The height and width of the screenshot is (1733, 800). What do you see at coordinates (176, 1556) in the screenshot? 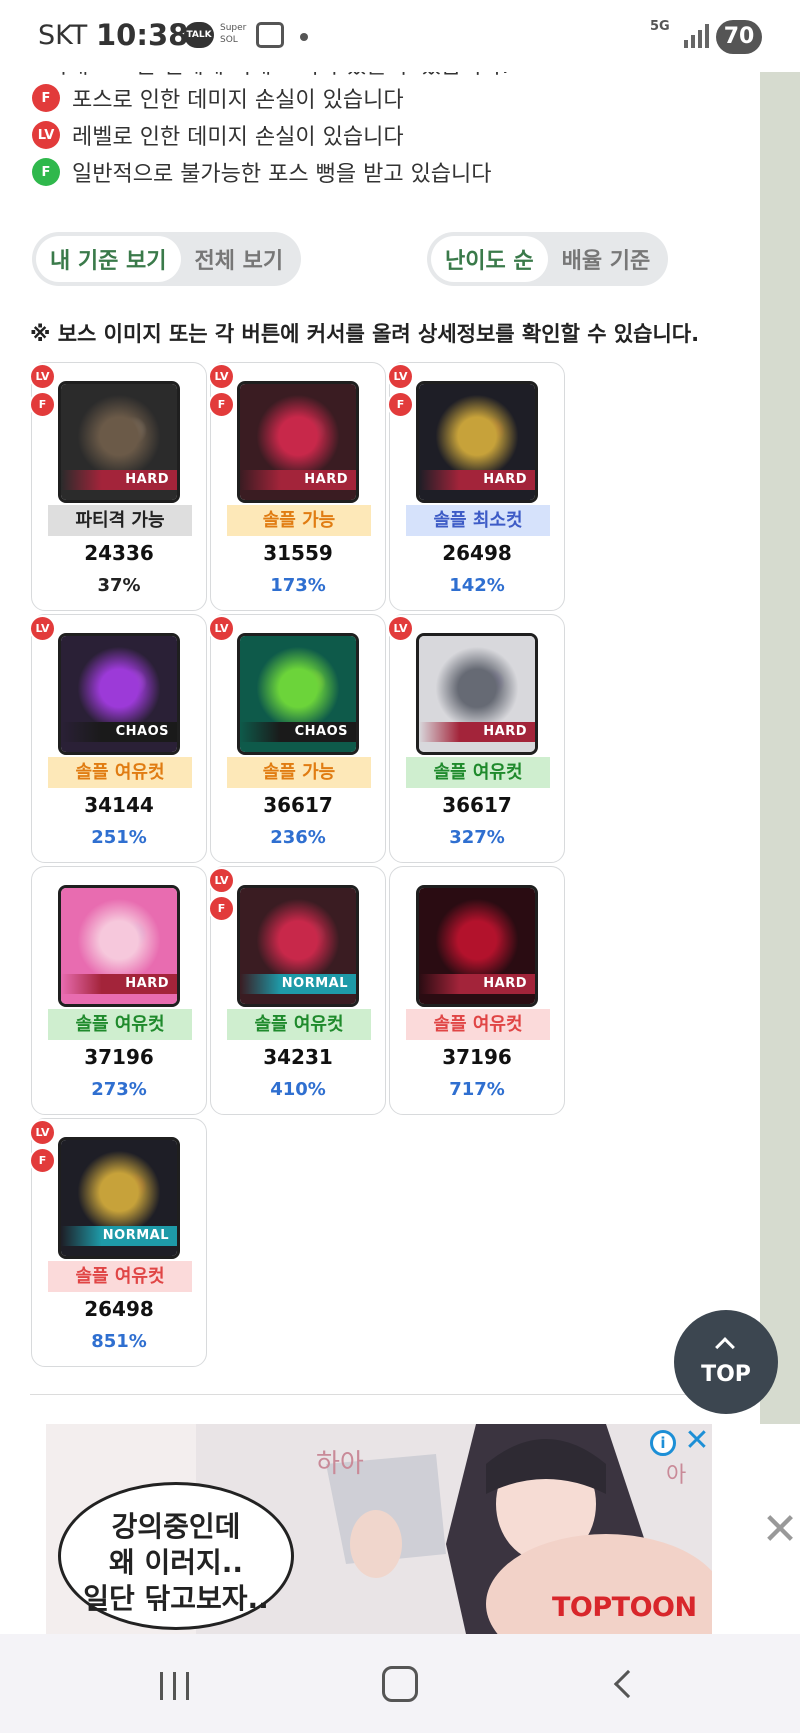
I see `ad-speech-bubble: 강의중인데 왜 이러지.. 일단 닦고보자..` at bounding box center [176, 1556].